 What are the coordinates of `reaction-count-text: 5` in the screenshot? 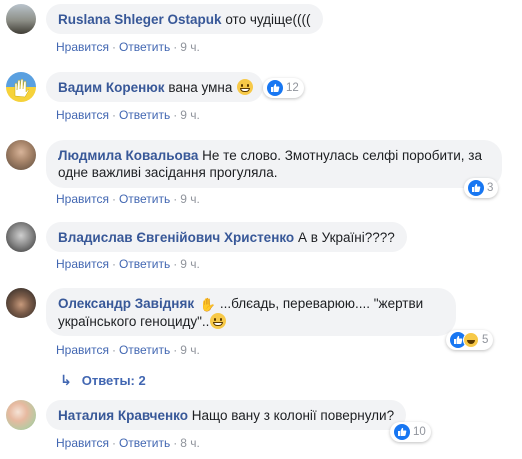 It's located at (485, 340).